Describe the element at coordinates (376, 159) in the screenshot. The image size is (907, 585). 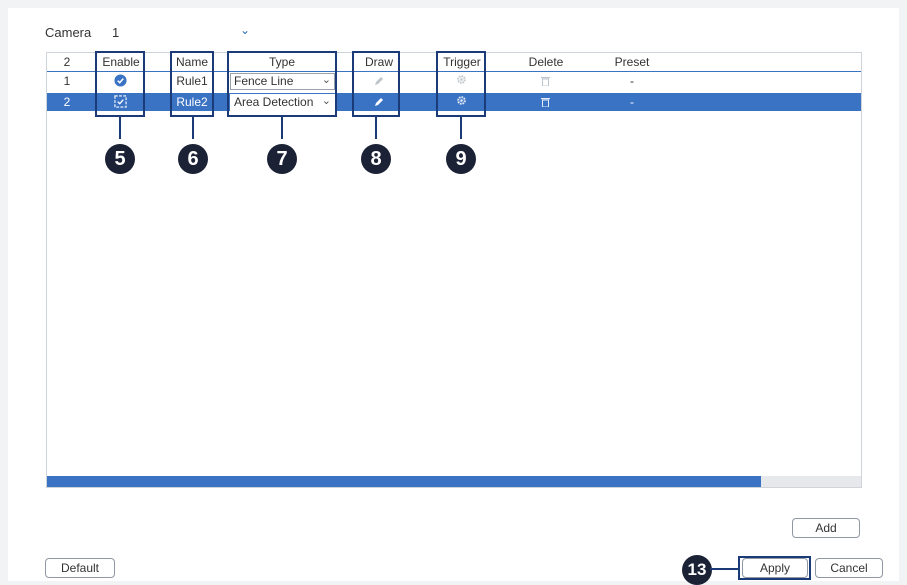
I see `callout-badge: 8` at that location.